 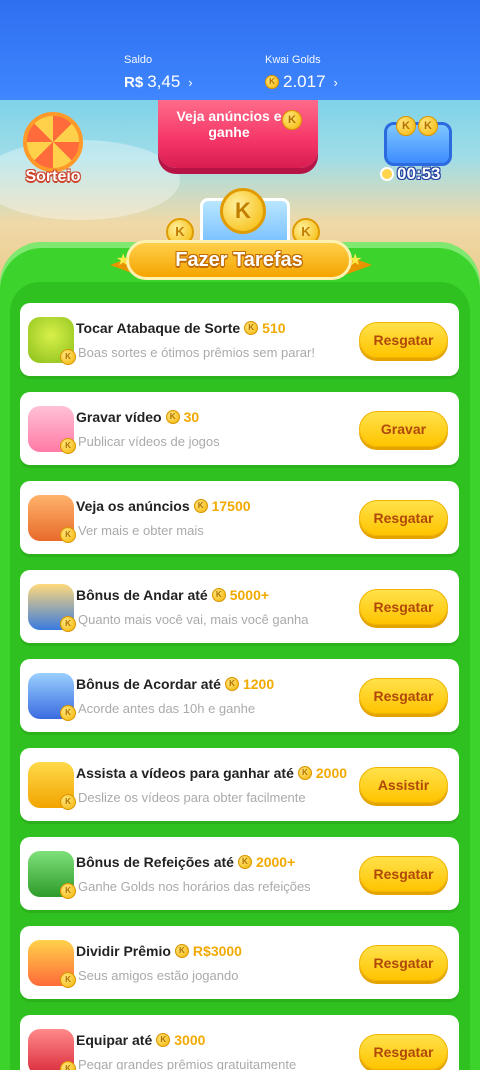 I want to click on walking-icon: K, so click(x=52, y=608).